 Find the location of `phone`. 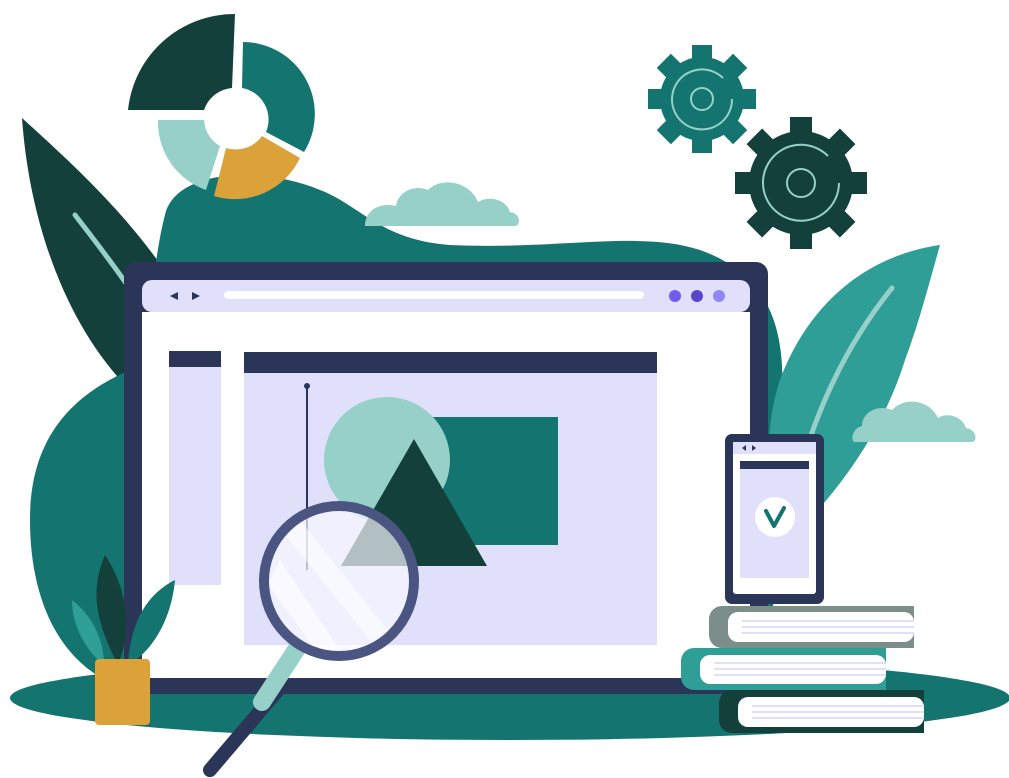

phone is located at coordinates (774, 519).